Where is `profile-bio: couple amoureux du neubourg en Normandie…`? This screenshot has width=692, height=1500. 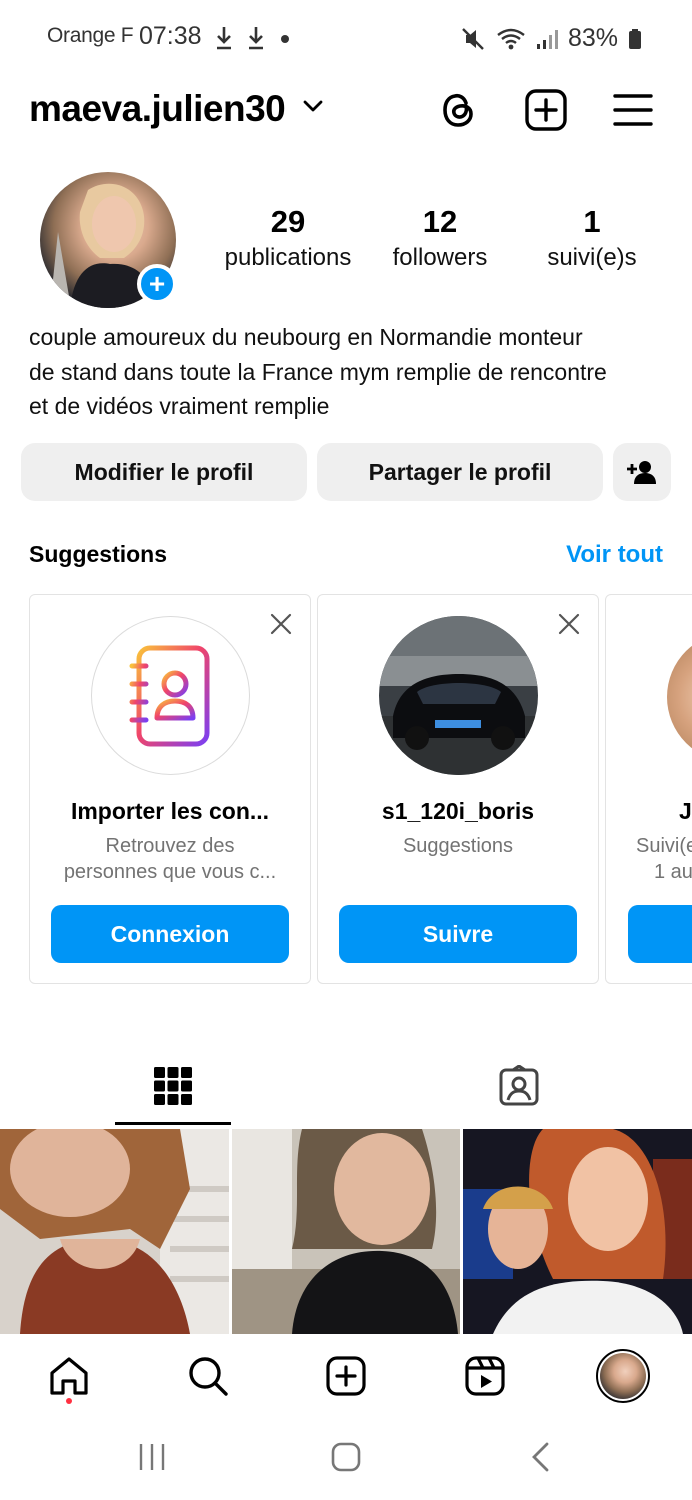 profile-bio: couple amoureux du neubourg en Normandie… is located at coordinates (349, 372).